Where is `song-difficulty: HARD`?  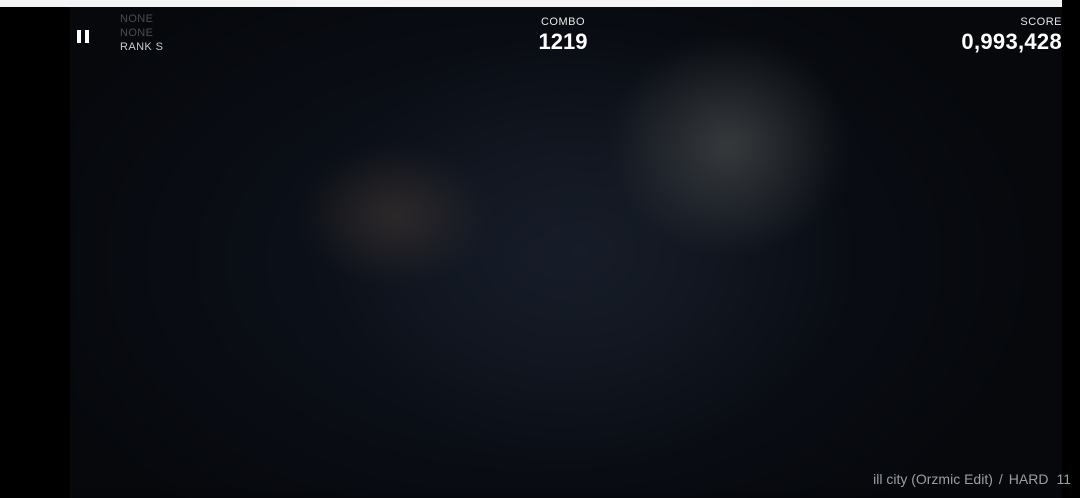
song-difficulty: HARD is located at coordinates (1028, 479).